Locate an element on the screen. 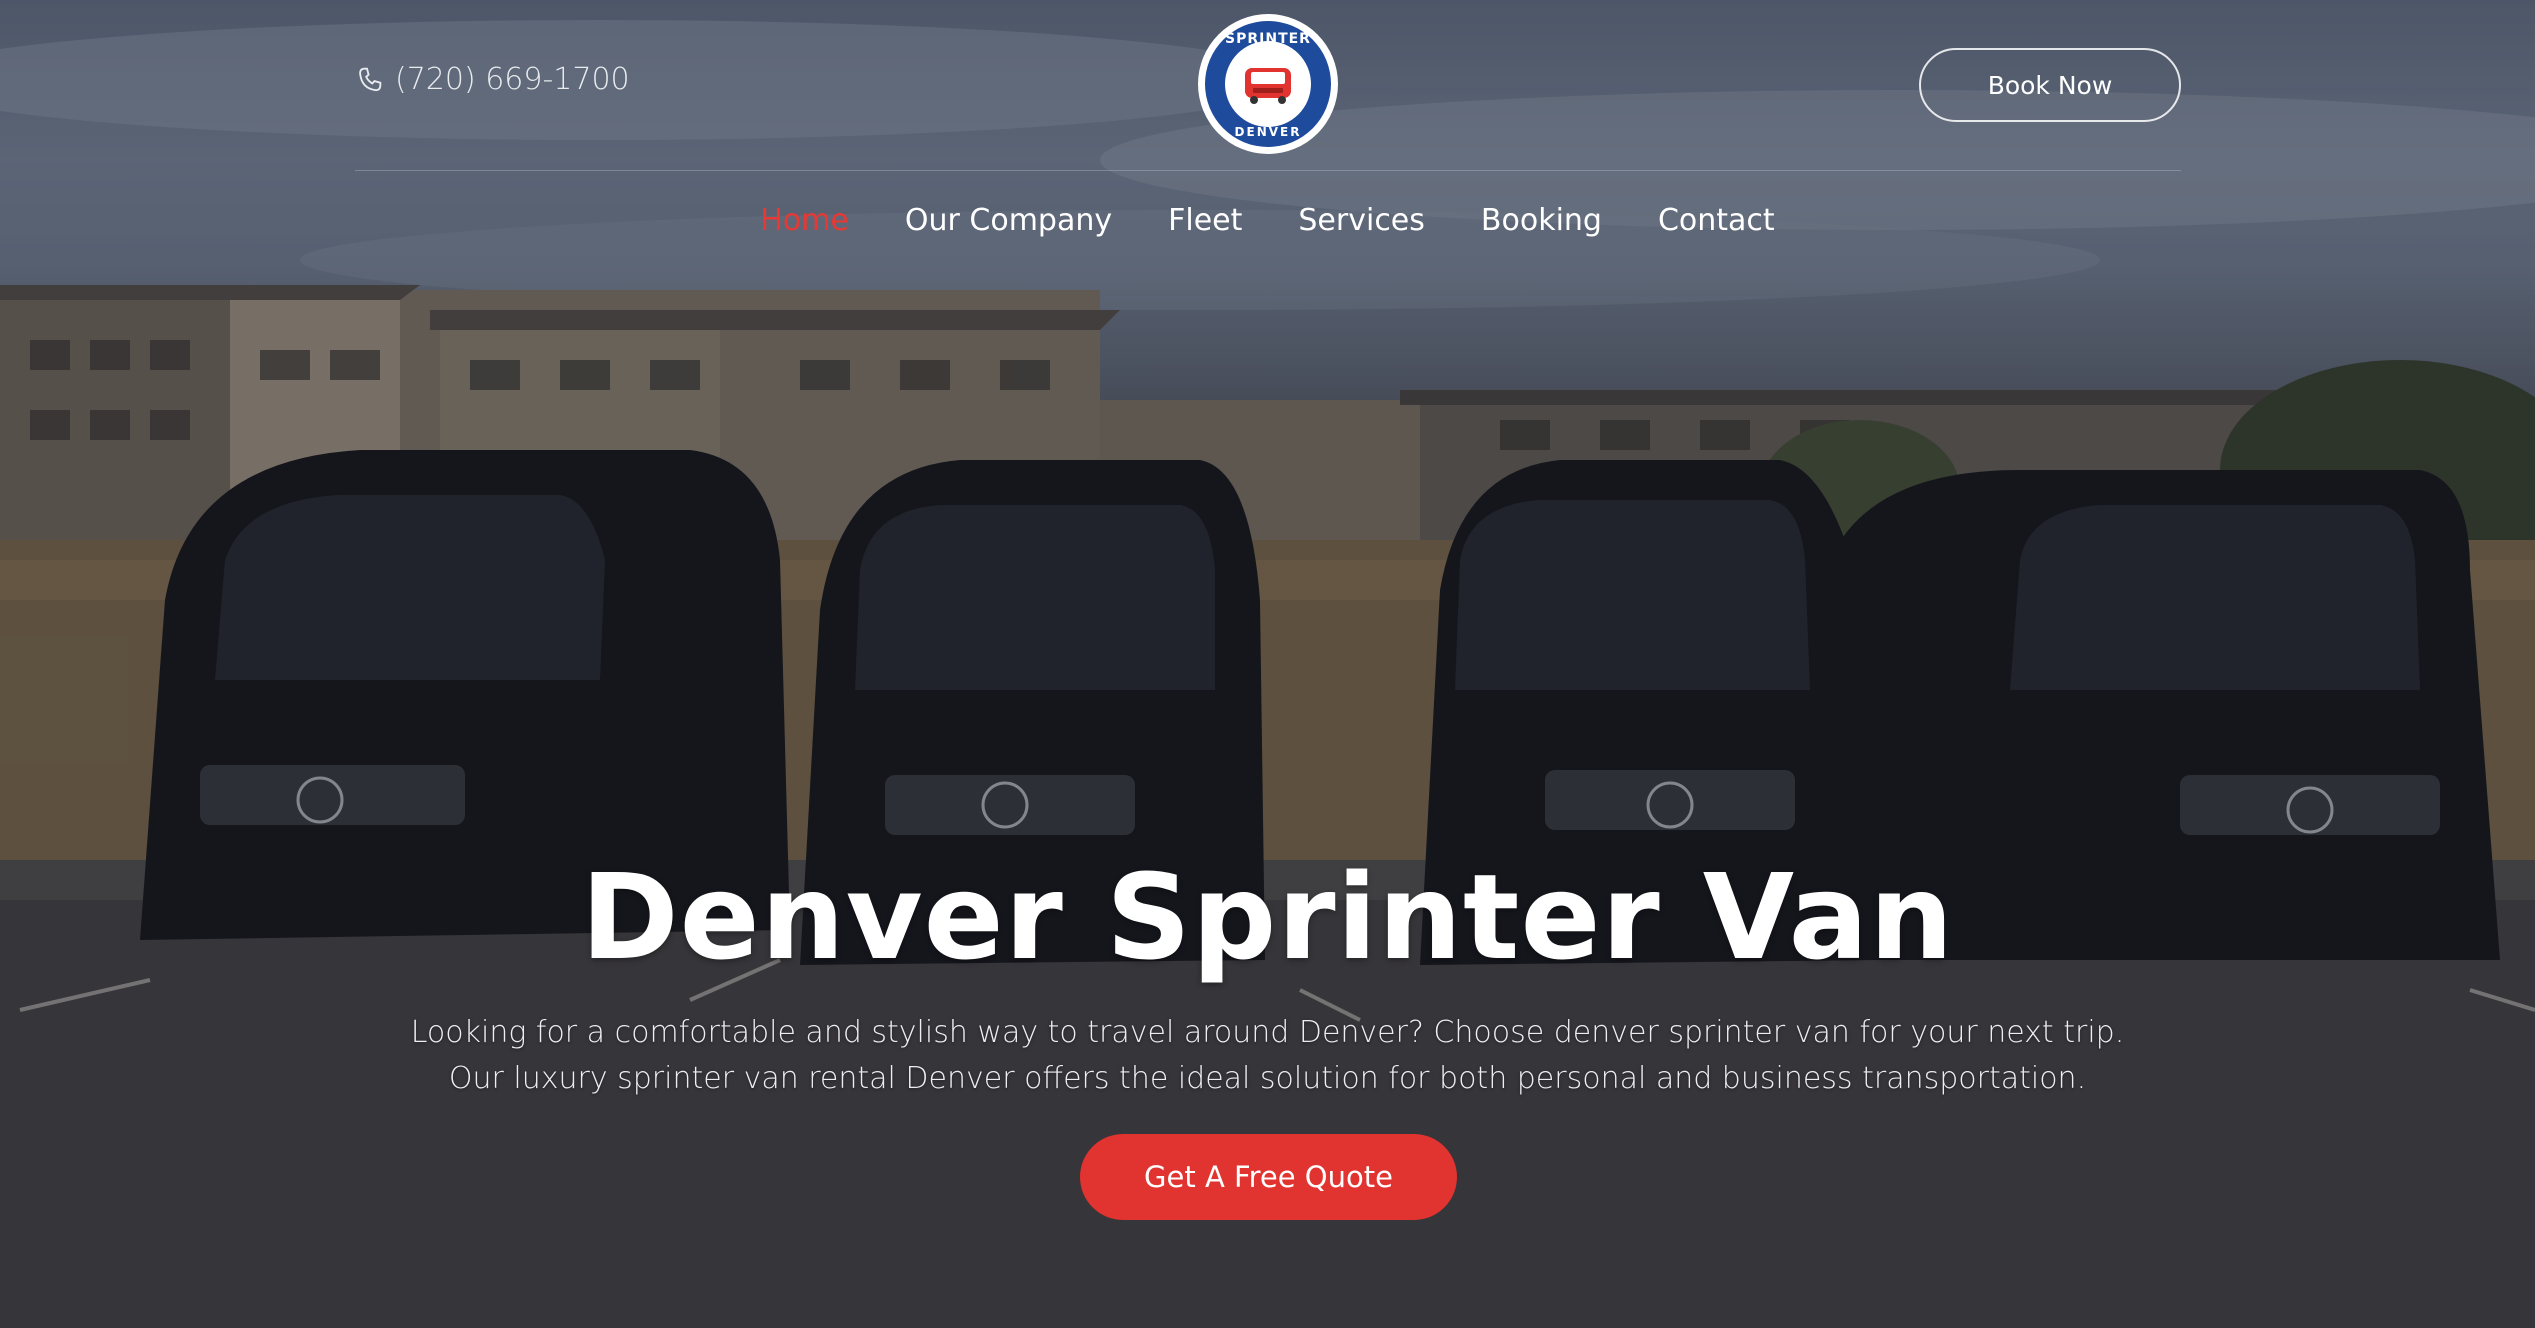 The height and width of the screenshot is (1328, 2535). van-icon is located at coordinates (1268, 86).